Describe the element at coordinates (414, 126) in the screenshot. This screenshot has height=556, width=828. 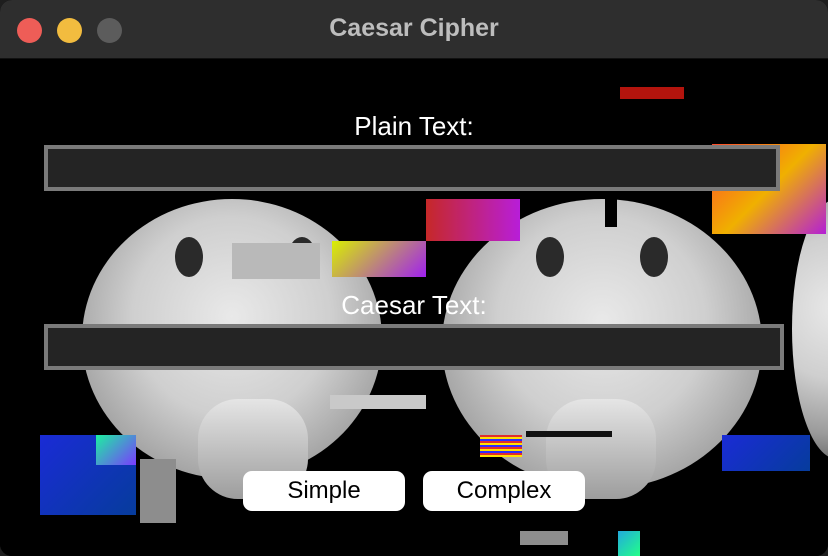
I see `plain-text-label: Plain Text:` at that location.